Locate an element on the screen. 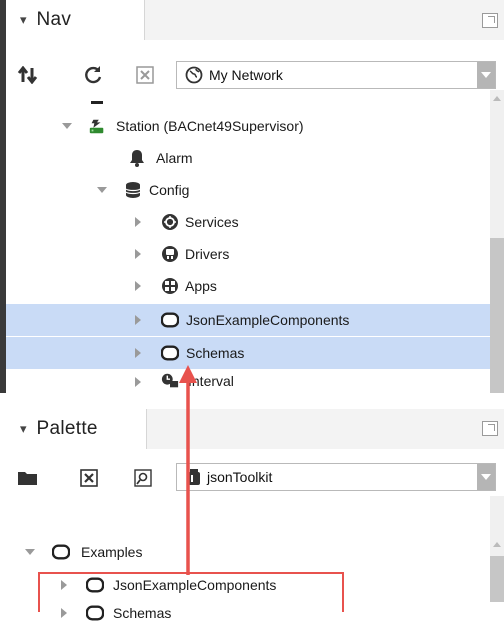 This screenshot has height=626, width=504. nav-collapse-caret-icon: ▾ is located at coordinates (23, 20).